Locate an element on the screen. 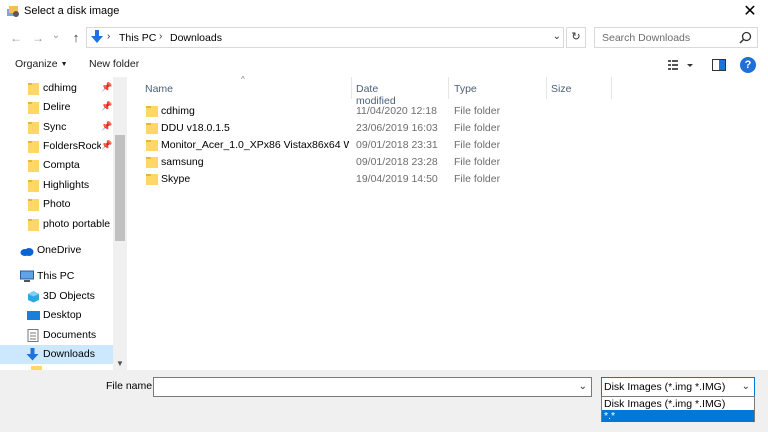 This screenshot has width=768, height=432. recent-locations-button: ⌄ is located at coordinates (56, 36).